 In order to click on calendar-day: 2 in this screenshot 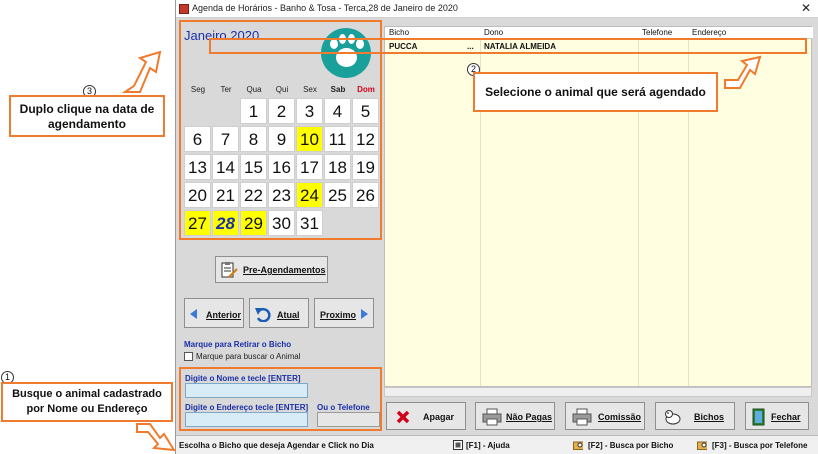, I will do `click(281, 111)`.